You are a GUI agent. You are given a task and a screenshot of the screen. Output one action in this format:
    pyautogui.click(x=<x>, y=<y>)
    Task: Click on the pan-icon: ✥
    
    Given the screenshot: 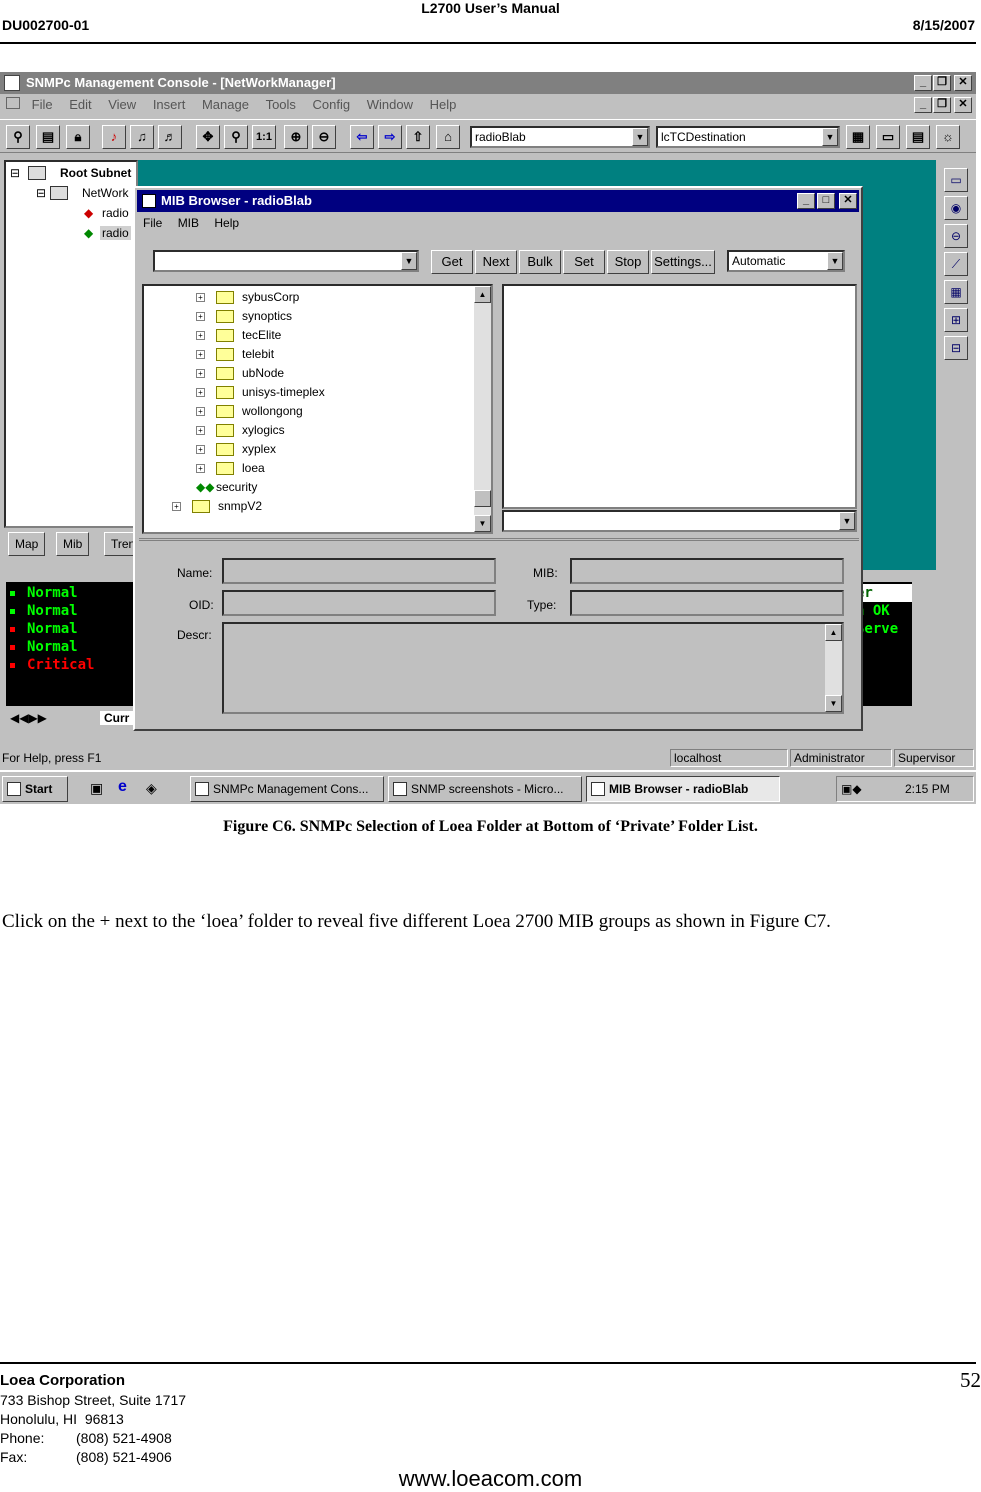 What is the action you would take?
    pyautogui.click(x=208, y=137)
    